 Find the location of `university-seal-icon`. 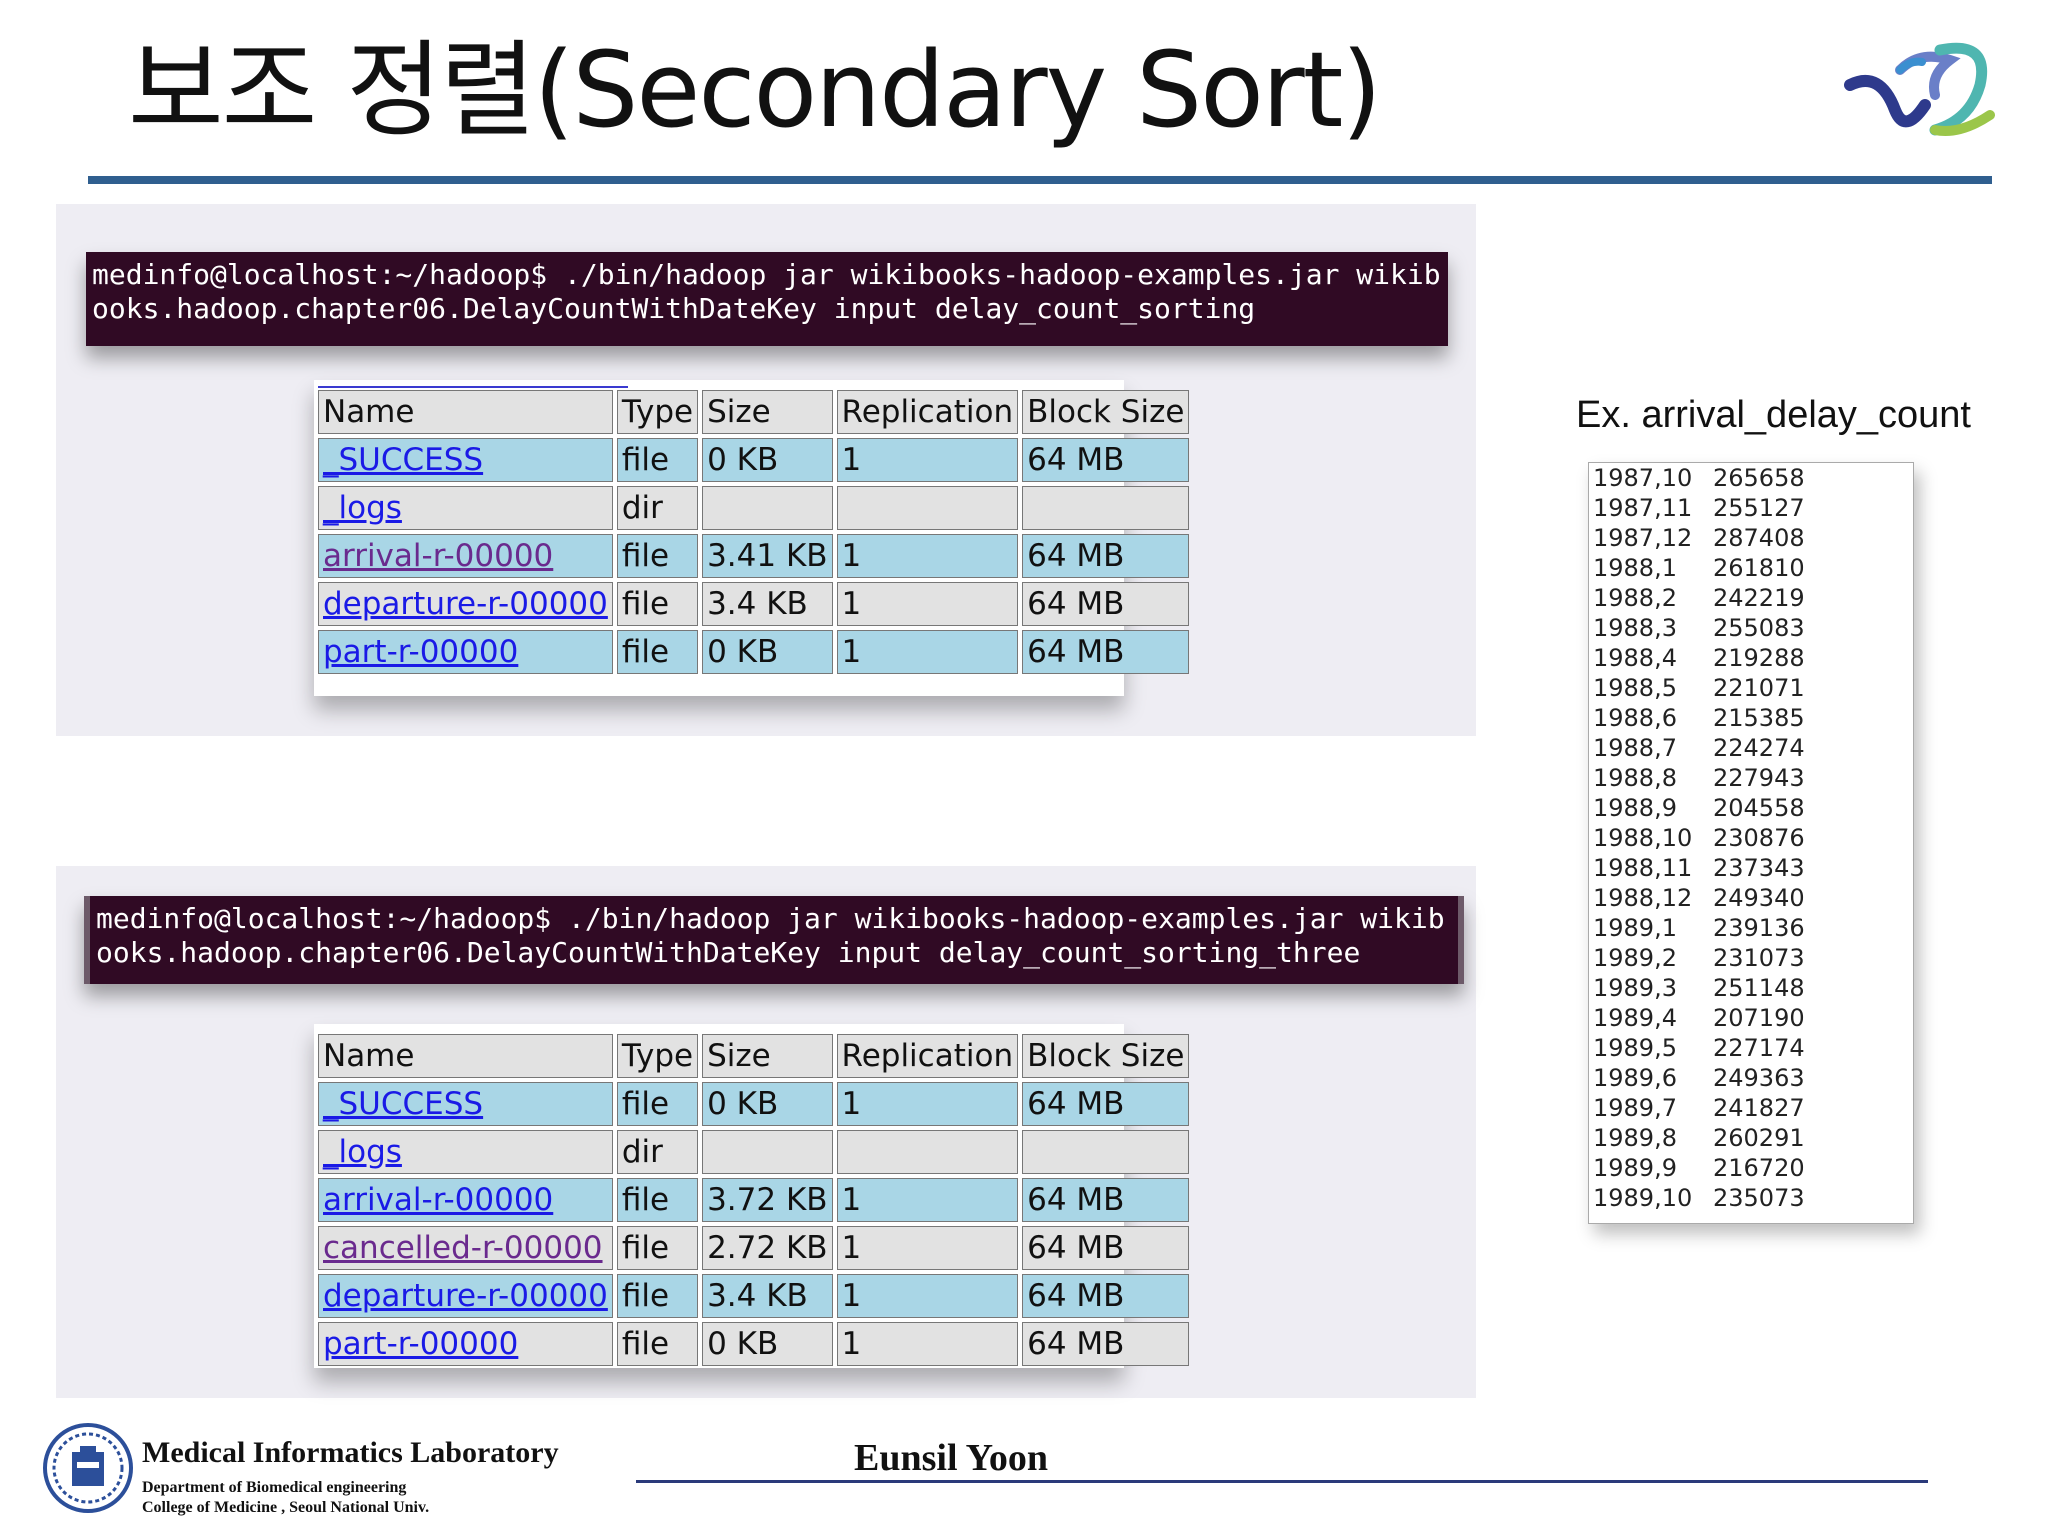

university-seal-icon is located at coordinates (88, 1468).